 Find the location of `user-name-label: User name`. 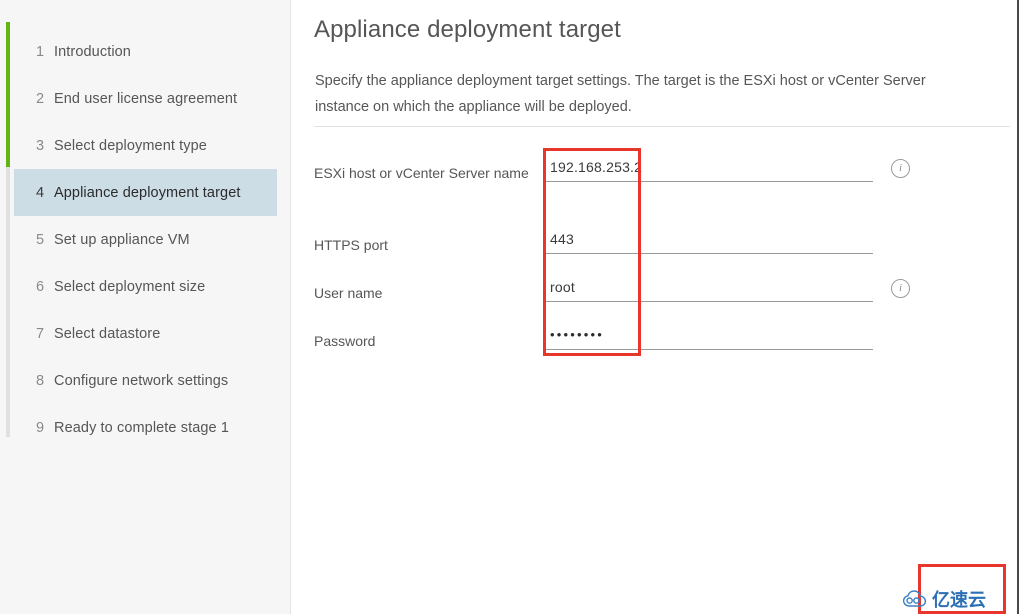

user-name-label: User name is located at coordinates (348, 293).